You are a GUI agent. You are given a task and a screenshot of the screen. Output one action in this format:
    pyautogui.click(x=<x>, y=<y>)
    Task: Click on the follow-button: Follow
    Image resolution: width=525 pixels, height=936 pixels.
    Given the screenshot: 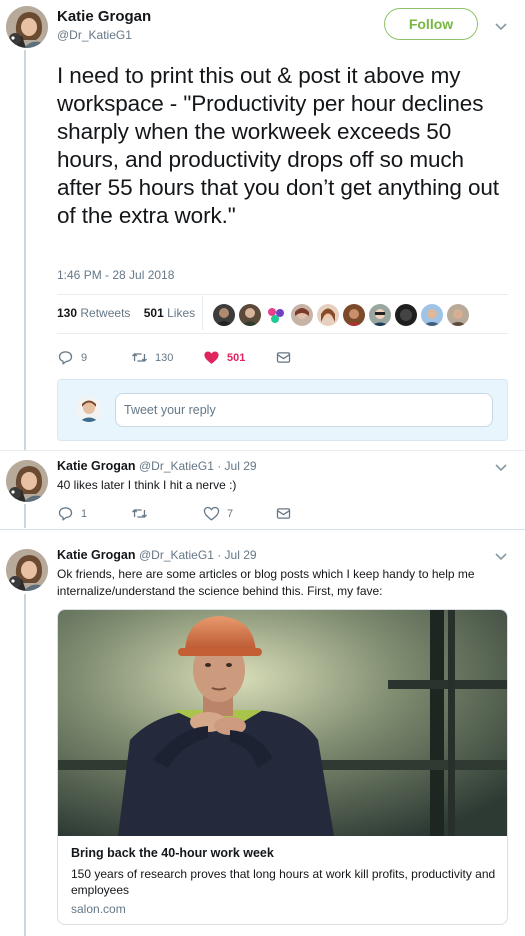 What is the action you would take?
    pyautogui.click(x=431, y=24)
    